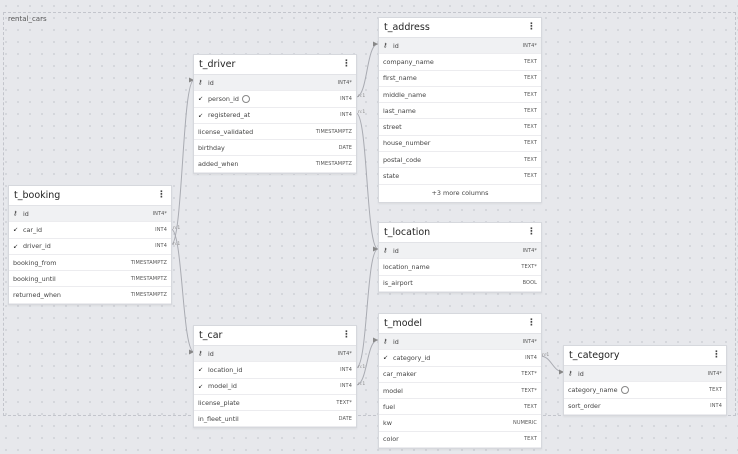 The height and width of the screenshot is (454, 738). I want to click on column-row: category_name TEXT, so click(645, 390).